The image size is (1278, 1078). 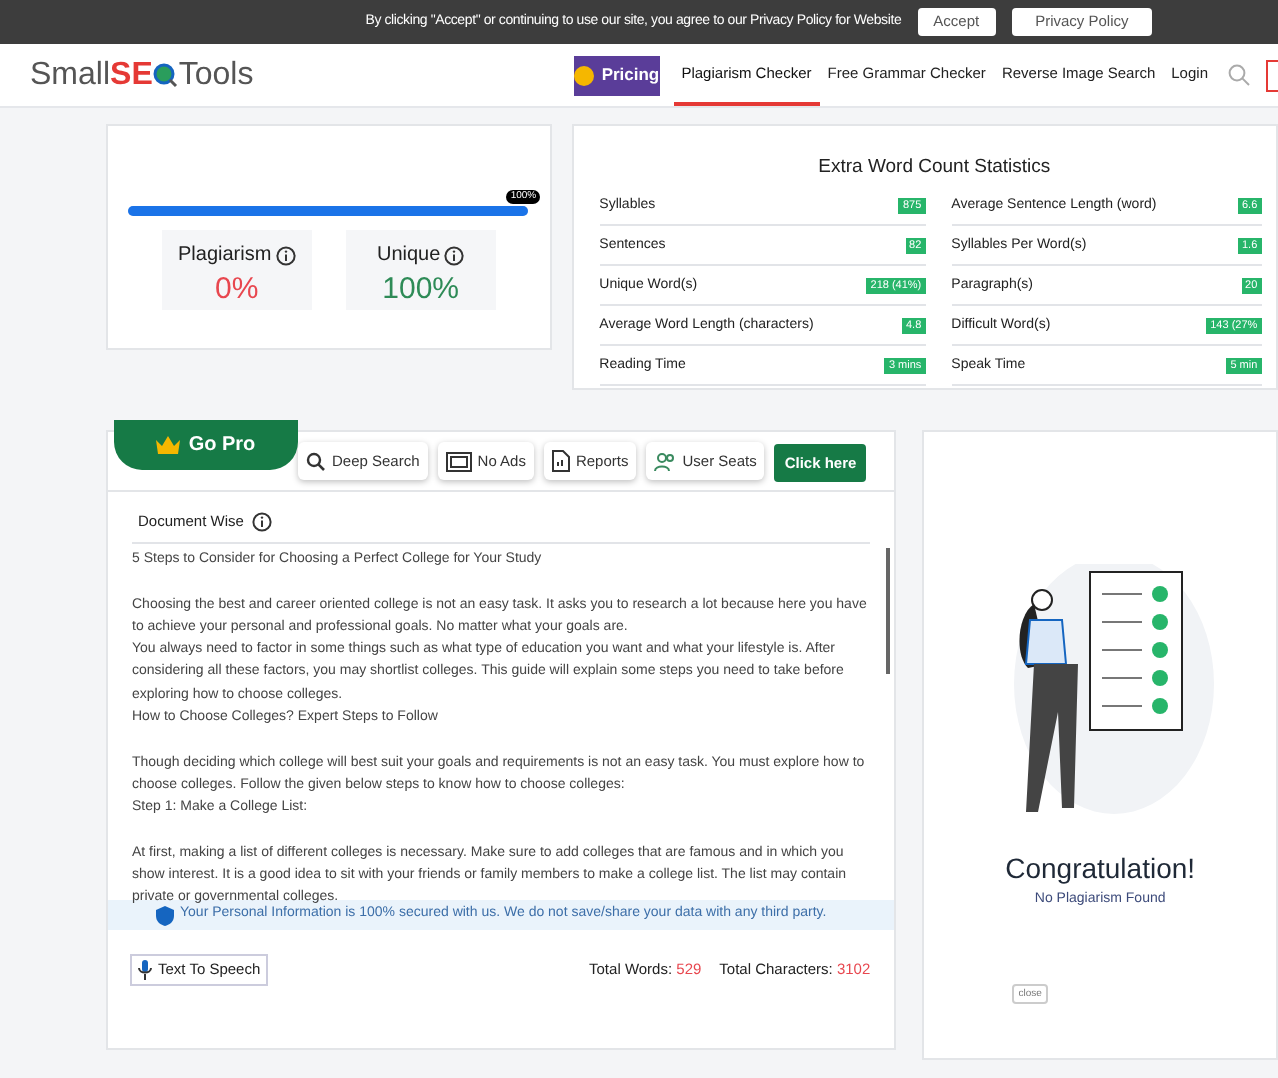 I want to click on document-icon, so click(x=560, y=461).